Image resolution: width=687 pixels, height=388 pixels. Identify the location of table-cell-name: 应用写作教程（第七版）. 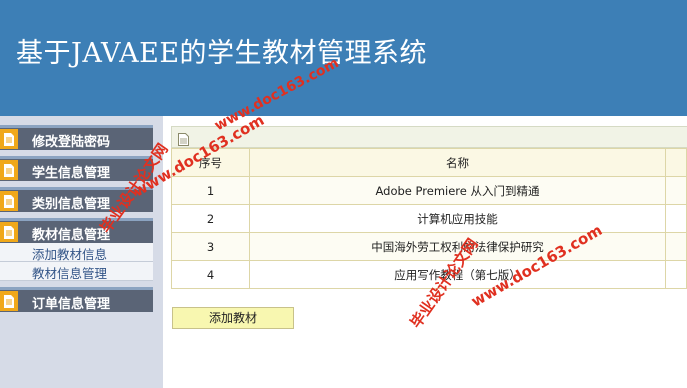
(457, 274).